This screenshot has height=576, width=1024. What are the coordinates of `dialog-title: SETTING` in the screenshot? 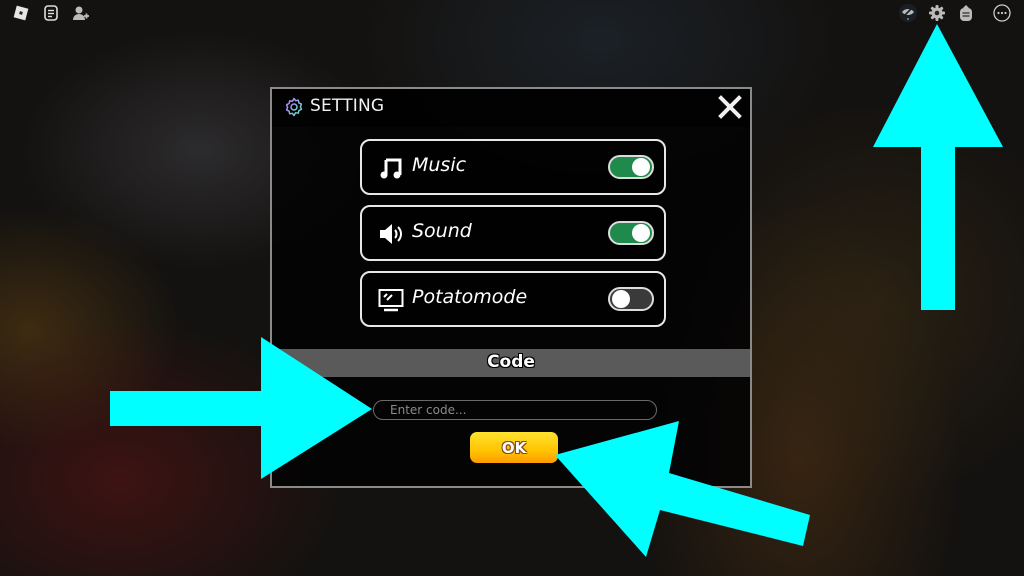 It's located at (347, 106).